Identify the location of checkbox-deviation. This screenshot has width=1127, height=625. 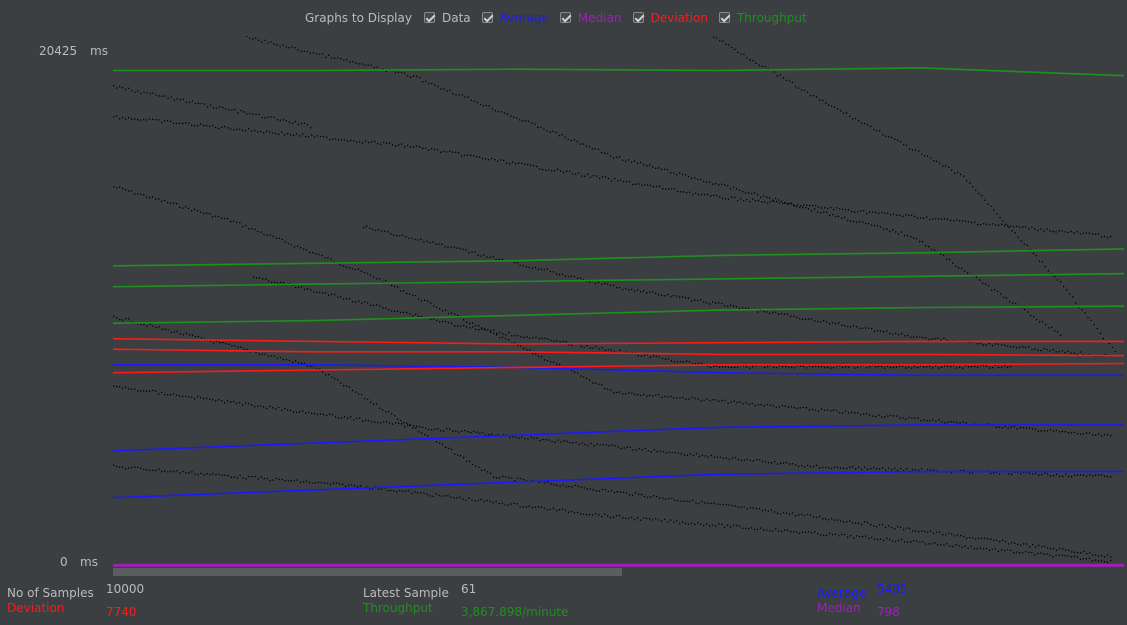
(638, 17).